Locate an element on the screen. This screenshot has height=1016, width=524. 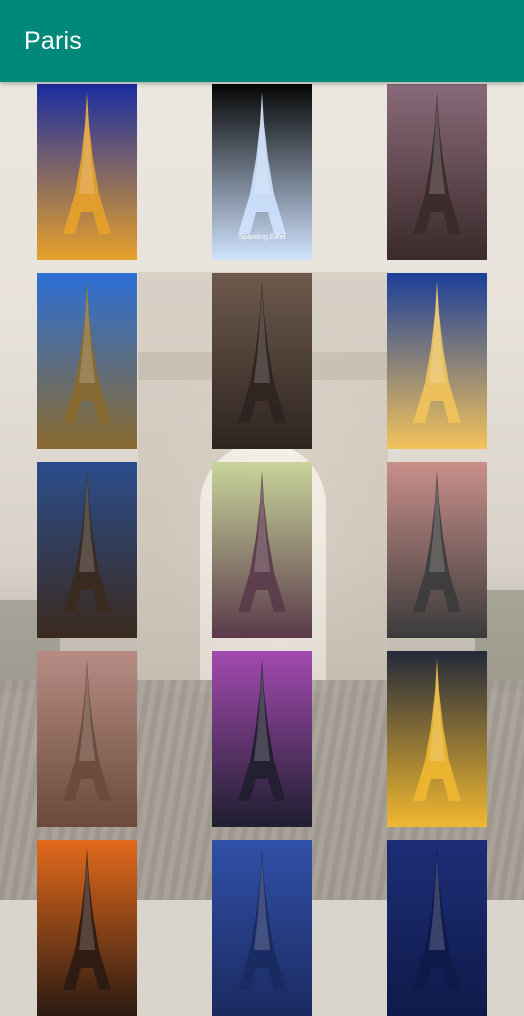
wallpaper-caption: Sparkling Eiffel is located at coordinates (262, 237).